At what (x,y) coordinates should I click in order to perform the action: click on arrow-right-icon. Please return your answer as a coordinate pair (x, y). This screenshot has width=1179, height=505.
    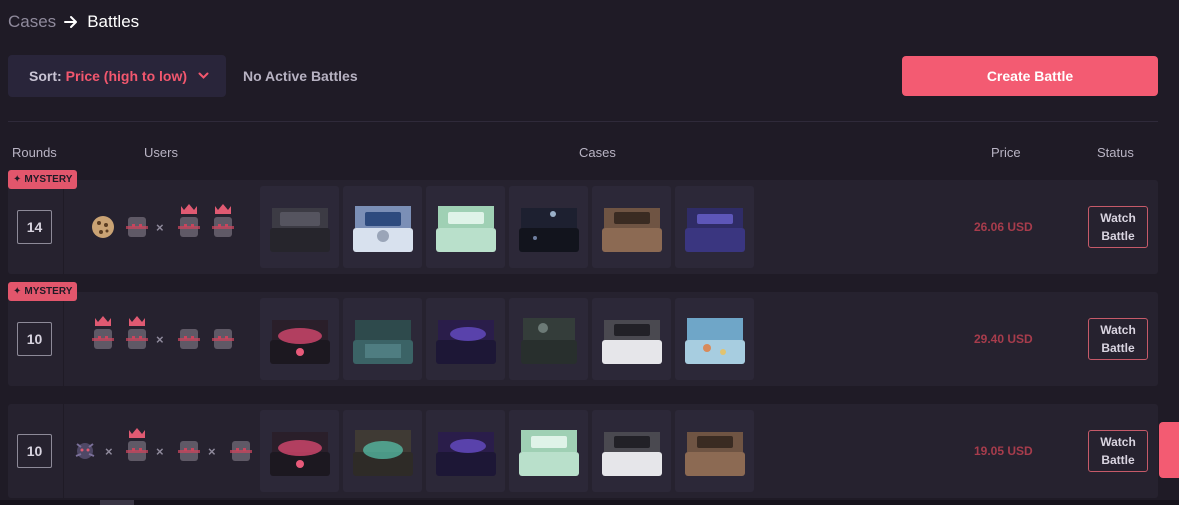
    Looking at the image, I should click on (71, 22).